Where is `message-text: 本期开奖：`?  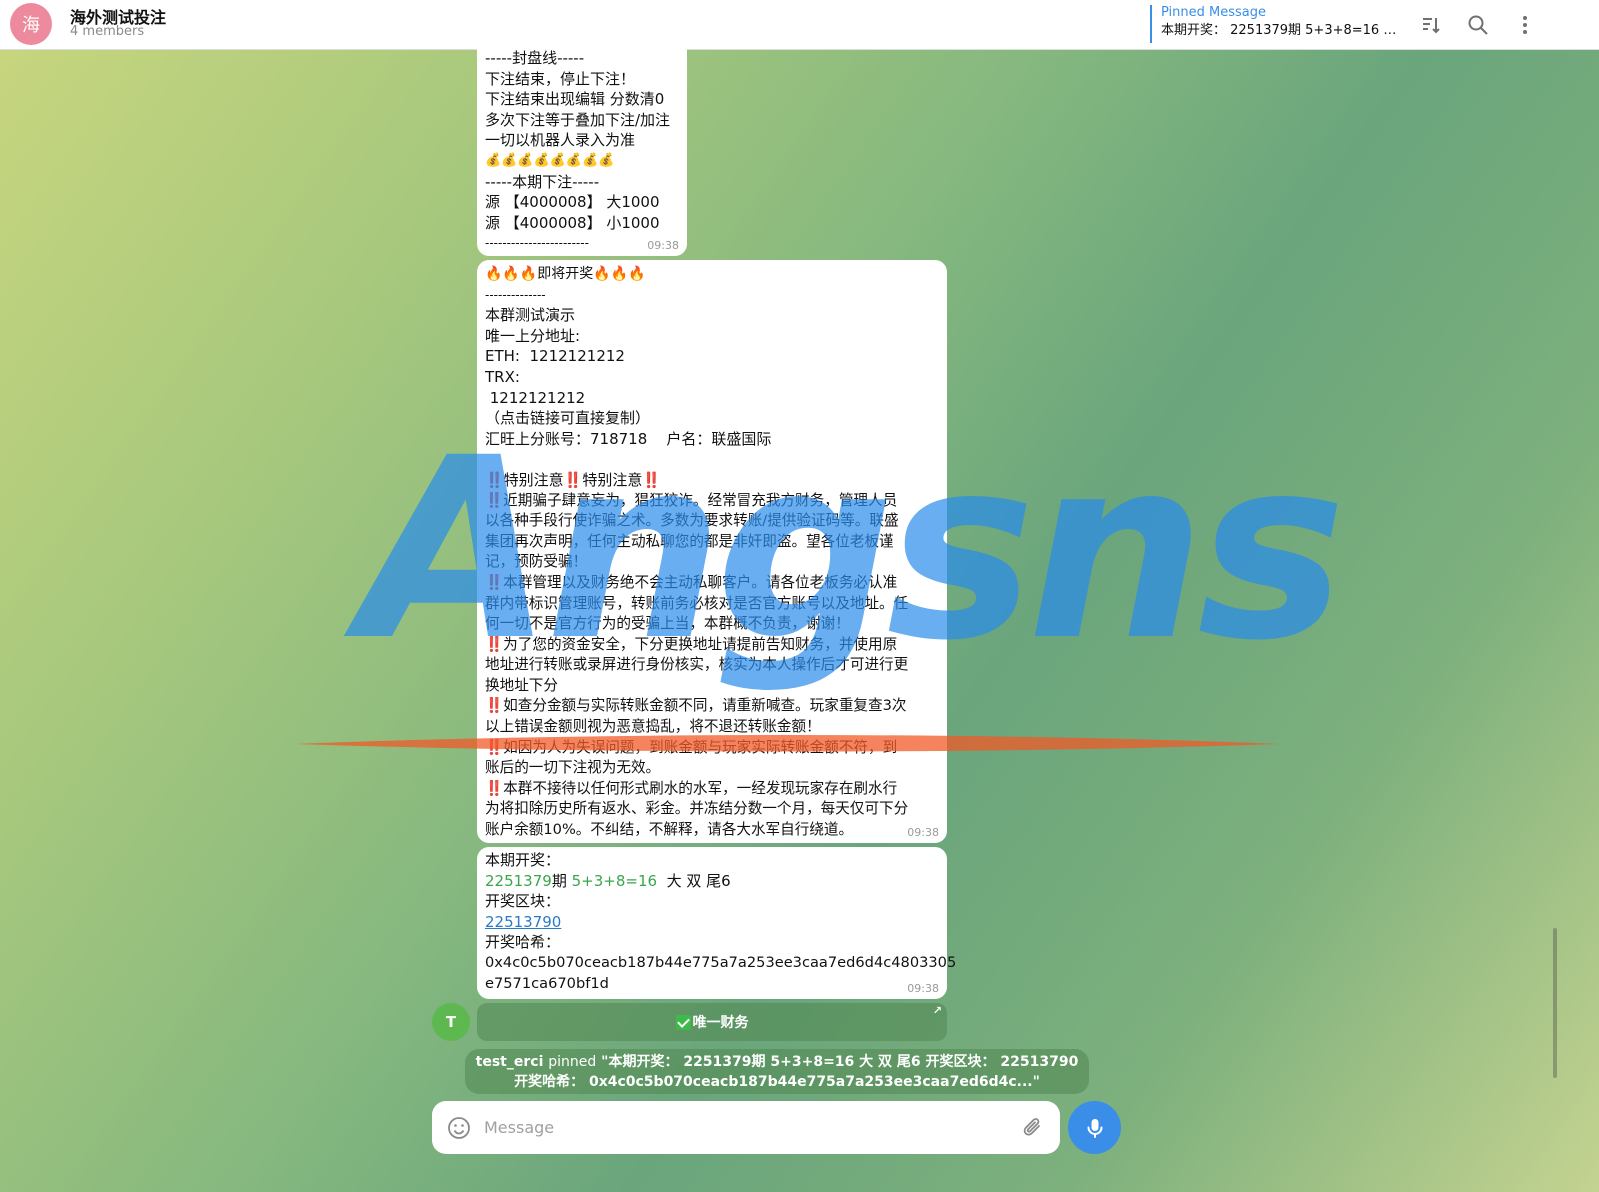 message-text: 本期开奖： is located at coordinates (523, 860).